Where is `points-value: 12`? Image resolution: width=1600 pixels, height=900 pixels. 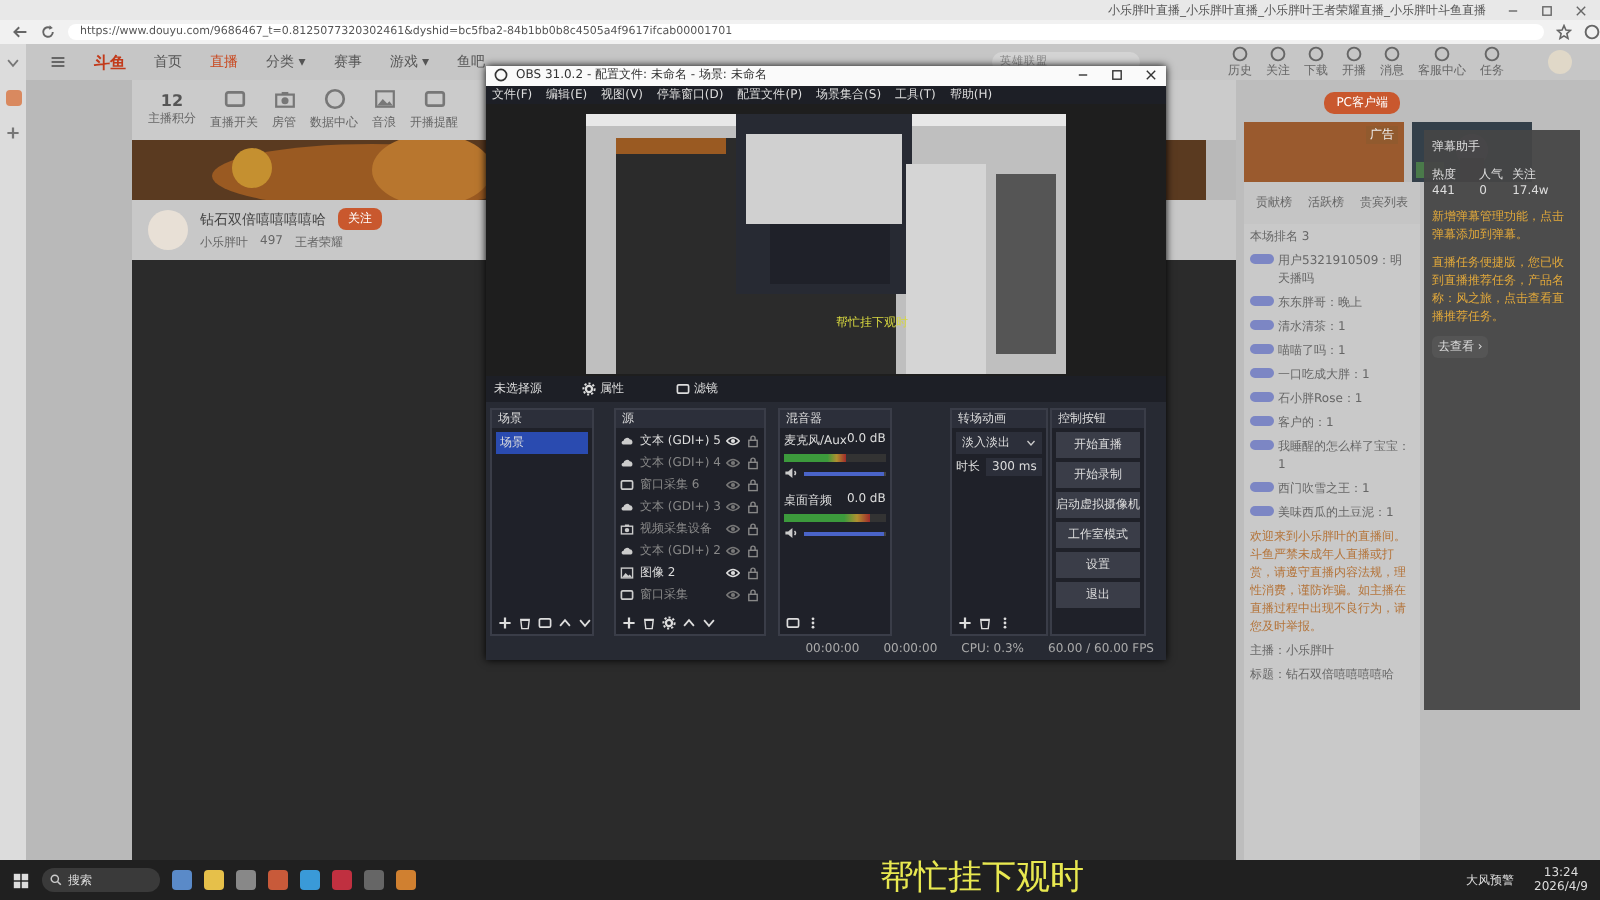
points-value: 12 is located at coordinates (172, 101).